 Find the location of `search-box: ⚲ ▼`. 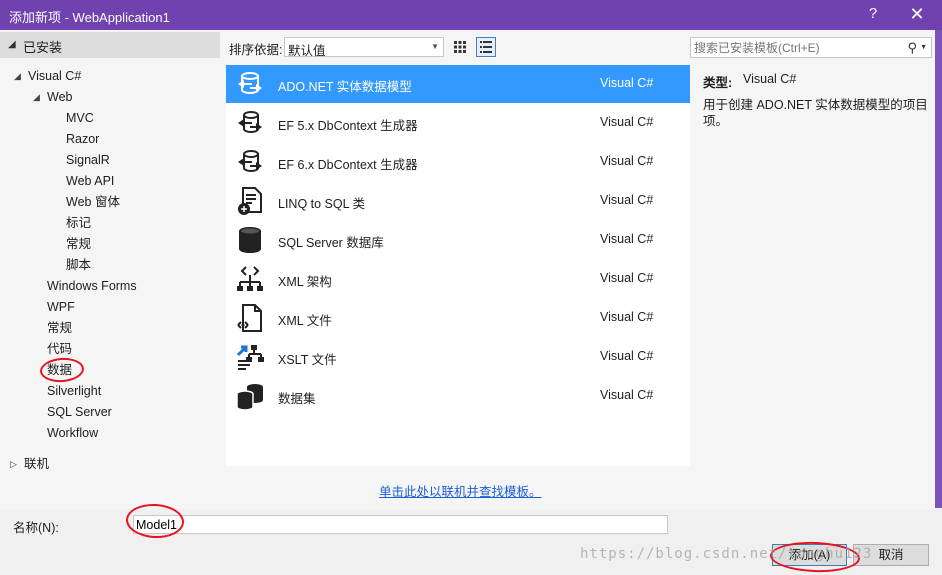

search-box: ⚲ ▼ is located at coordinates (811, 47).